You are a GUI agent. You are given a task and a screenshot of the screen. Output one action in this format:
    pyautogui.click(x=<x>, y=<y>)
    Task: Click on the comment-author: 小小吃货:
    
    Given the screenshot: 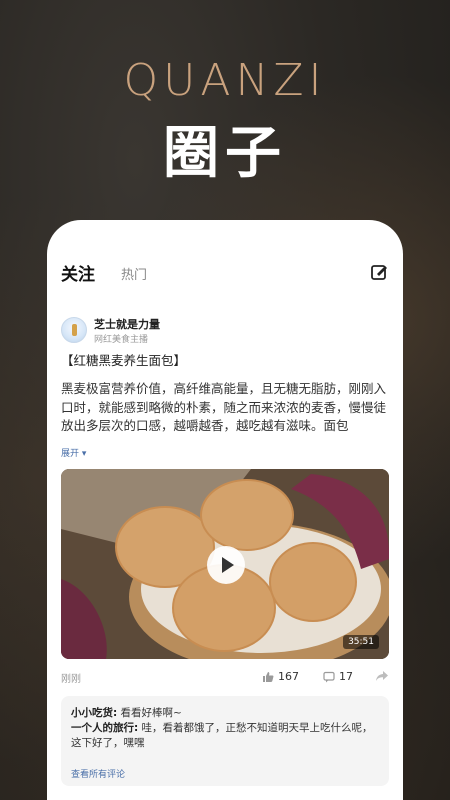 What is the action you would take?
    pyautogui.click(x=94, y=713)
    